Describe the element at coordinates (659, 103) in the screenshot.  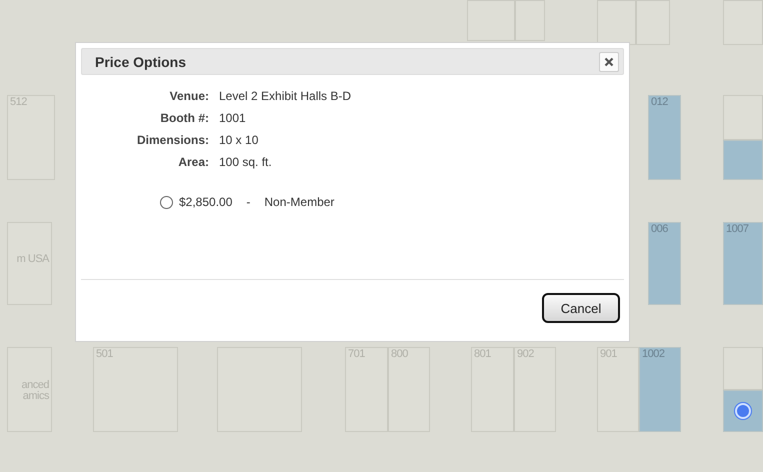
I see `booth-number: 012` at that location.